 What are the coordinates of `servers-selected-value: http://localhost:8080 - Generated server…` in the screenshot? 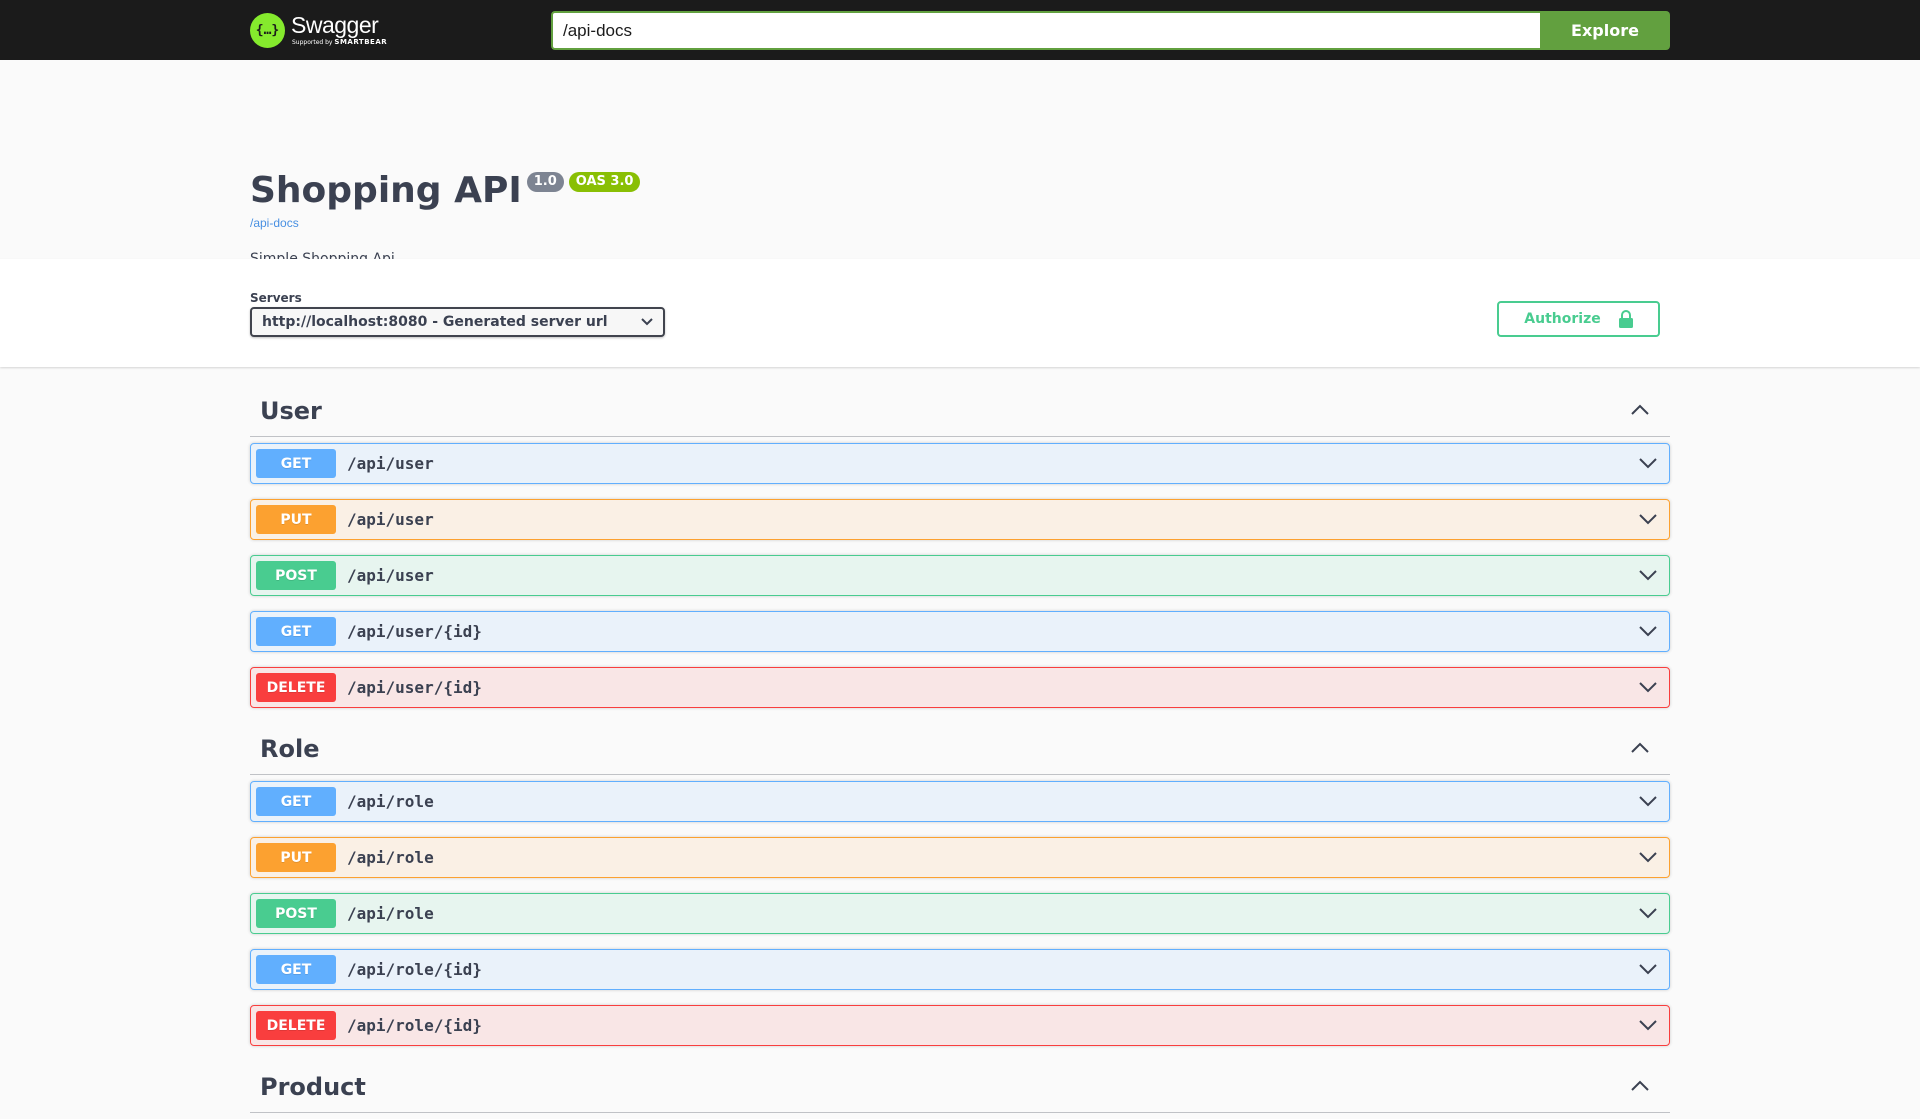 It's located at (435, 322).